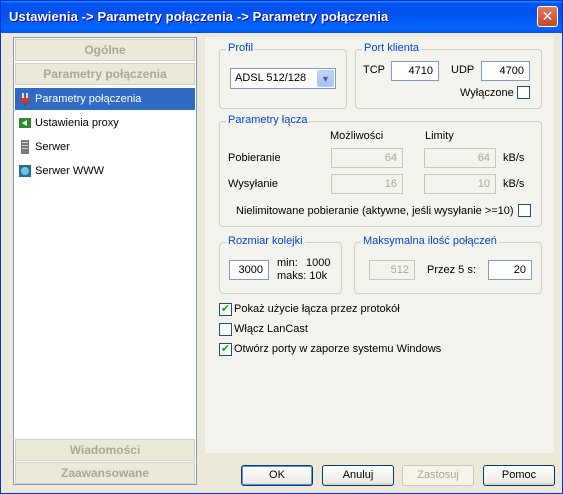  Describe the element at coordinates (523, 92) in the screenshot. I see `disabled-checkbox` at that location.